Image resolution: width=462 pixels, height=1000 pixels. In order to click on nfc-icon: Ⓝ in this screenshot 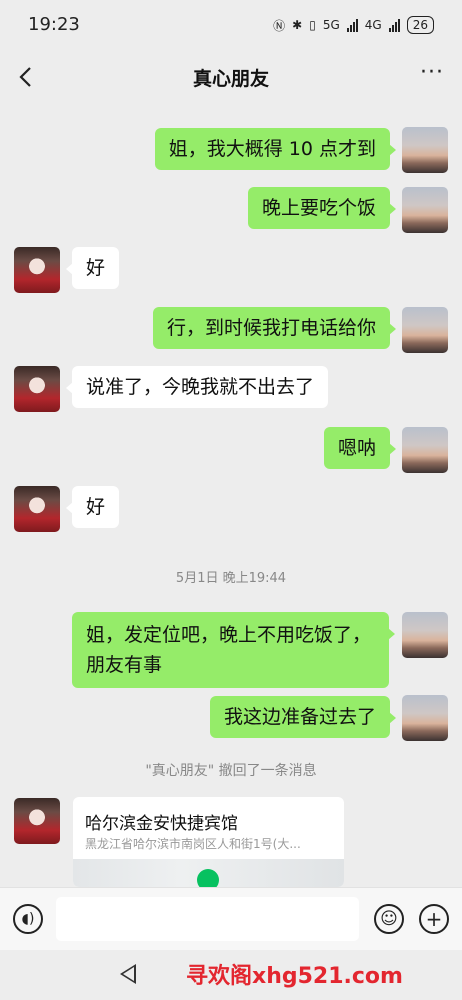, I will do `click(279, 25)`.